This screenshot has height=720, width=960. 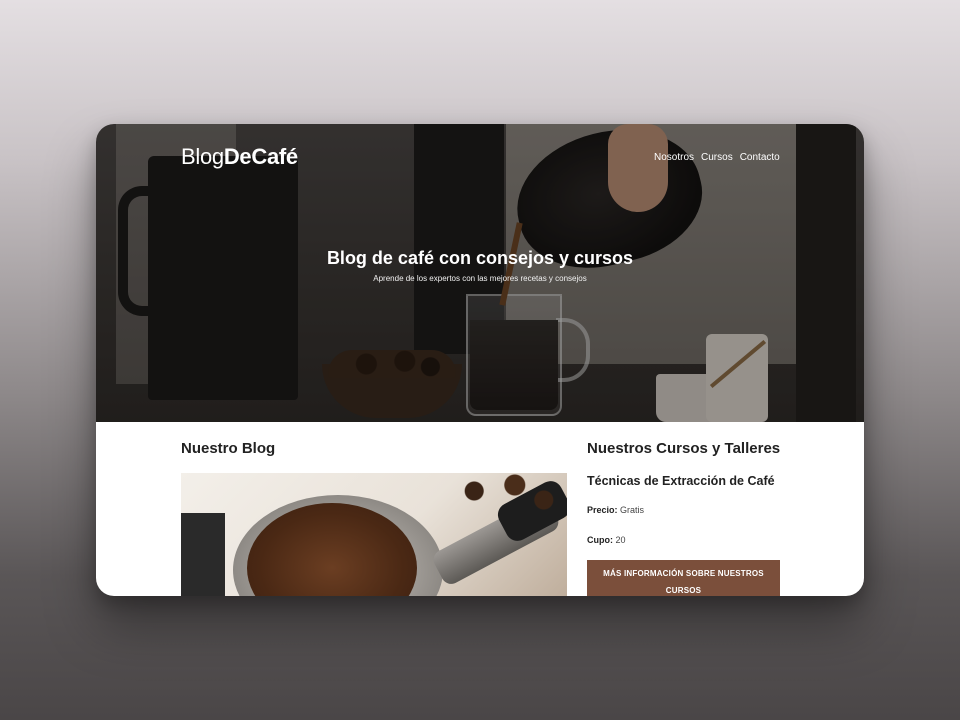 I want to click on course-spots: Cupo: 20, so click(x=606, y=540).